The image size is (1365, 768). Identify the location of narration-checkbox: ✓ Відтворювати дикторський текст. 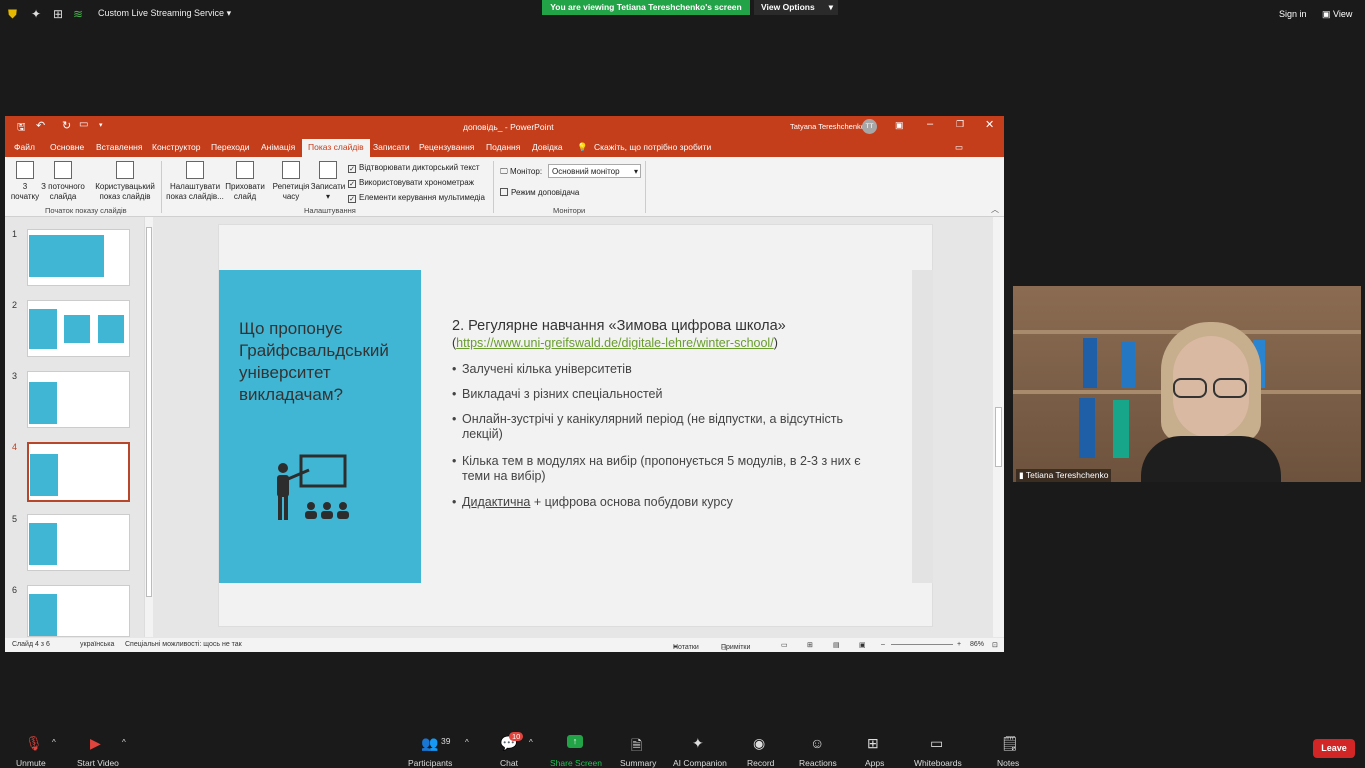
(414, 168).